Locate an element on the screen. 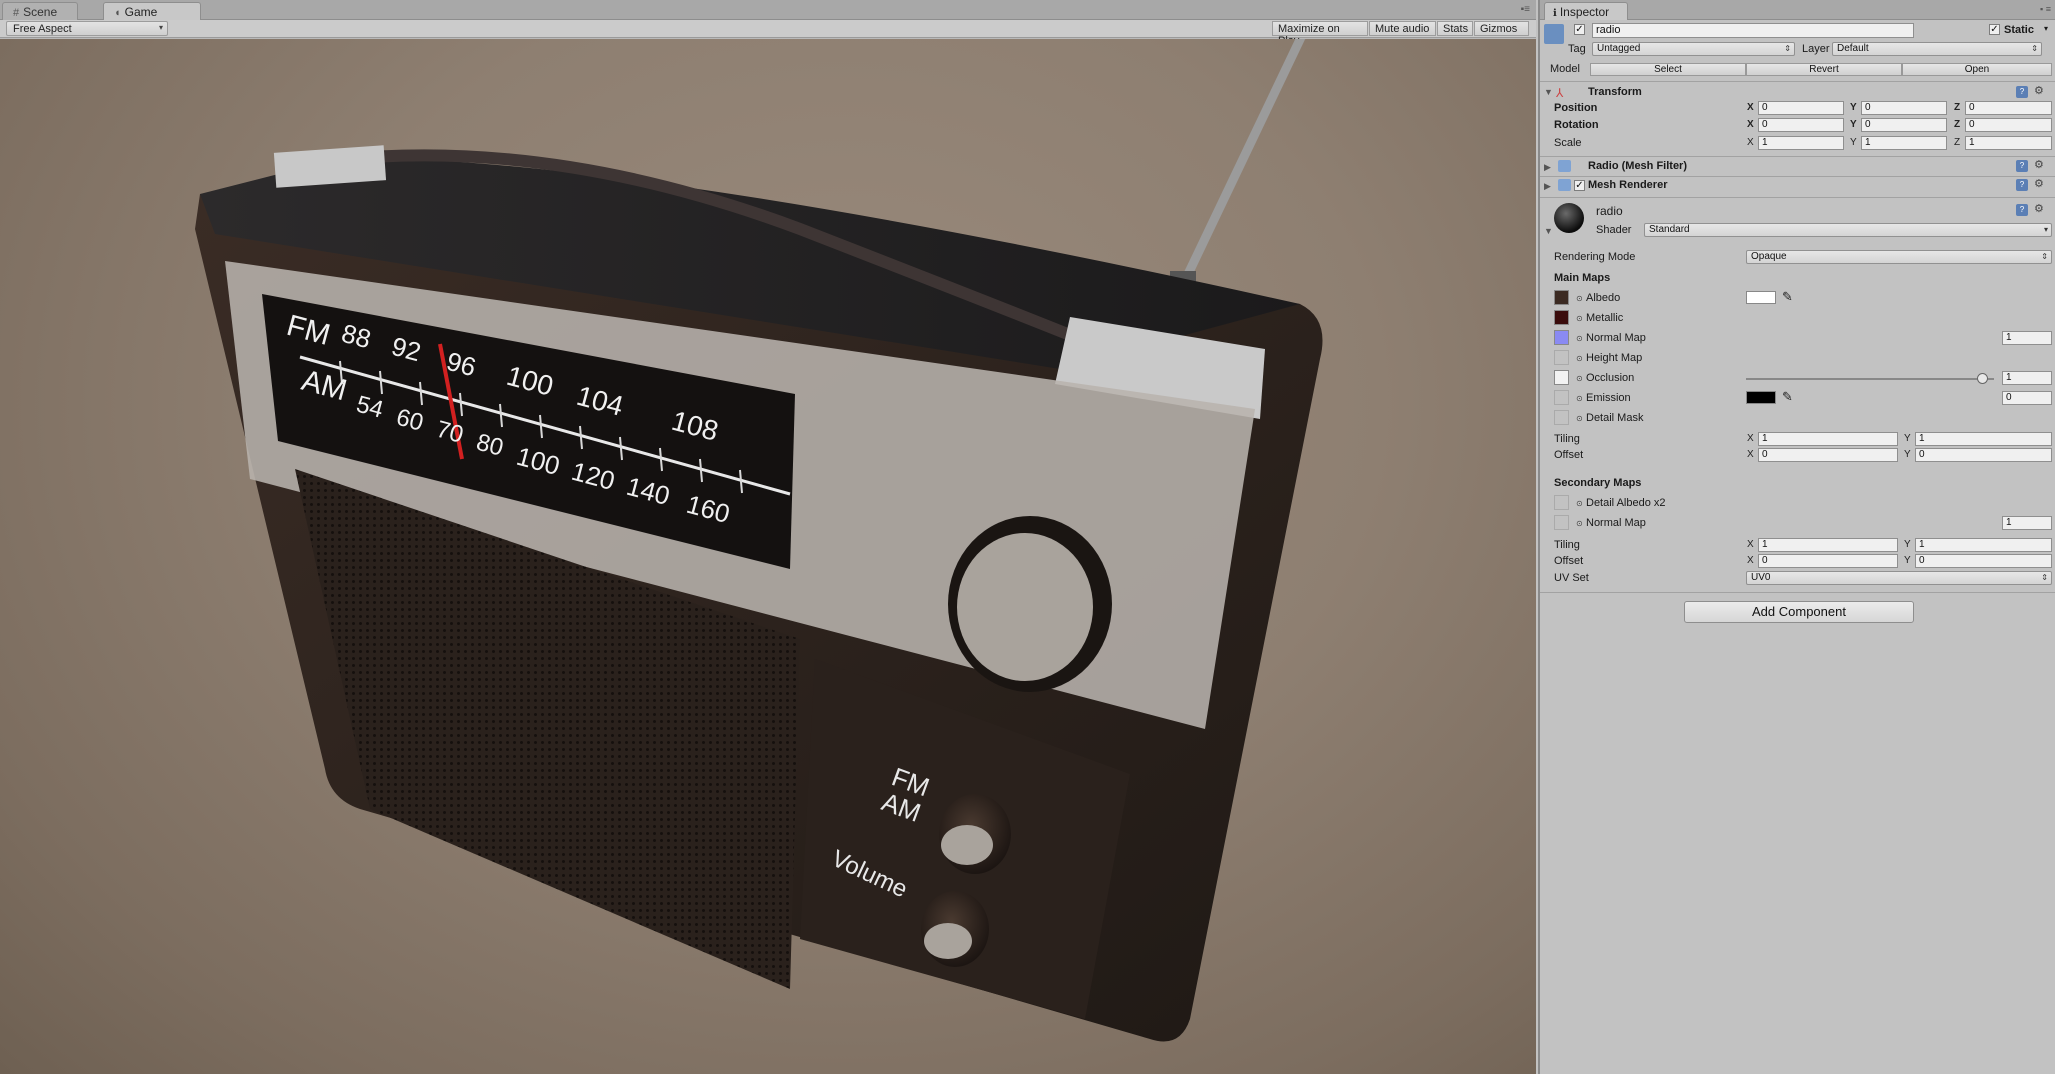  main-offset-x-field: 0 is located at coordinates (1828, 455).